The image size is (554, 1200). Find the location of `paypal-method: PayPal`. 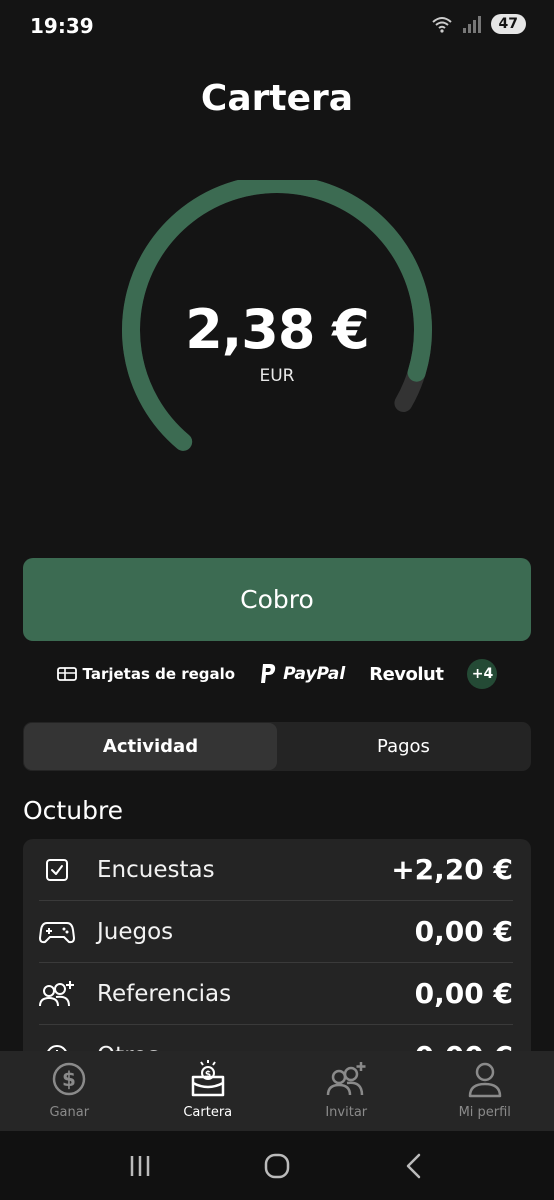

paypal-method: PayPal is located at coordinates (302, 674).